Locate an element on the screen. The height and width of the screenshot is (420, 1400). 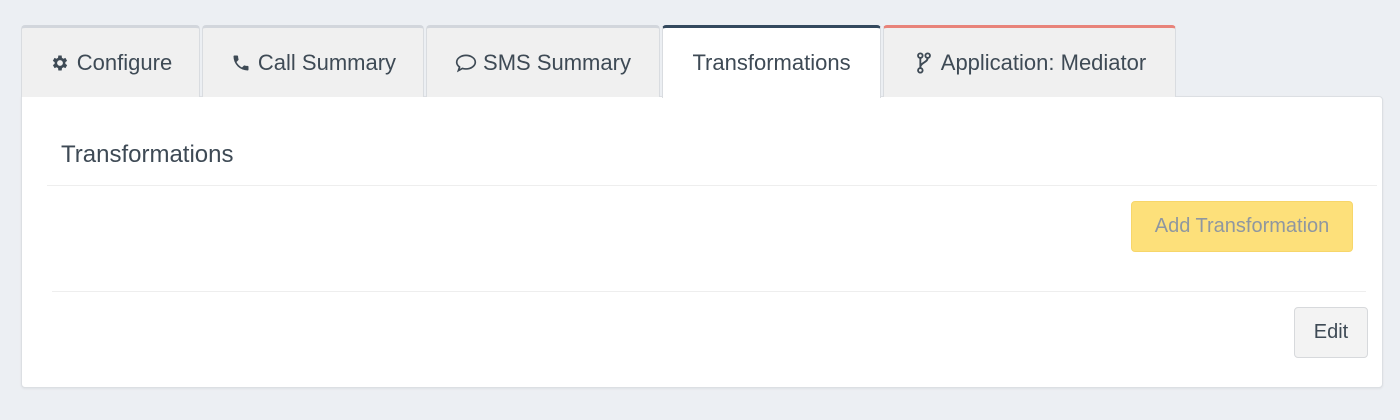
section-title: Transformations is located at coordinates (147, 154).